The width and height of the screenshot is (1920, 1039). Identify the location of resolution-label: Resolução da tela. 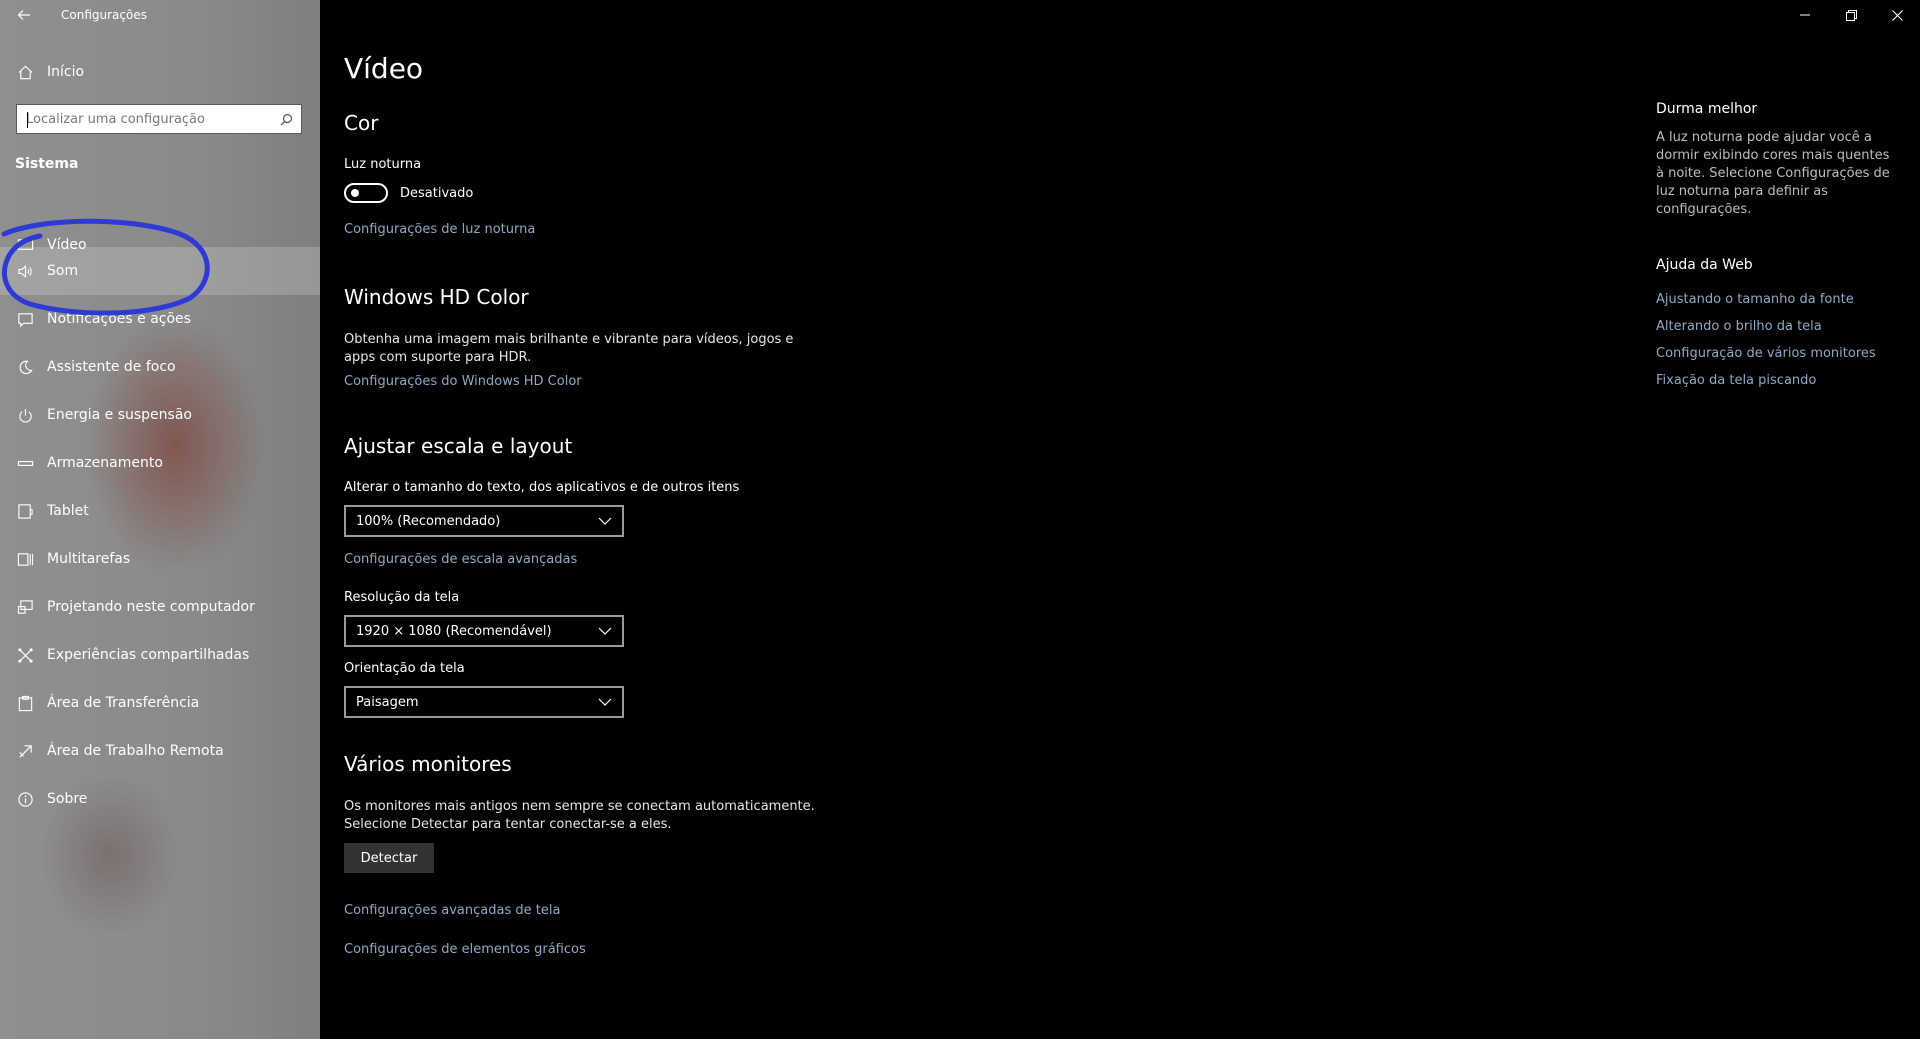
(402, 597).